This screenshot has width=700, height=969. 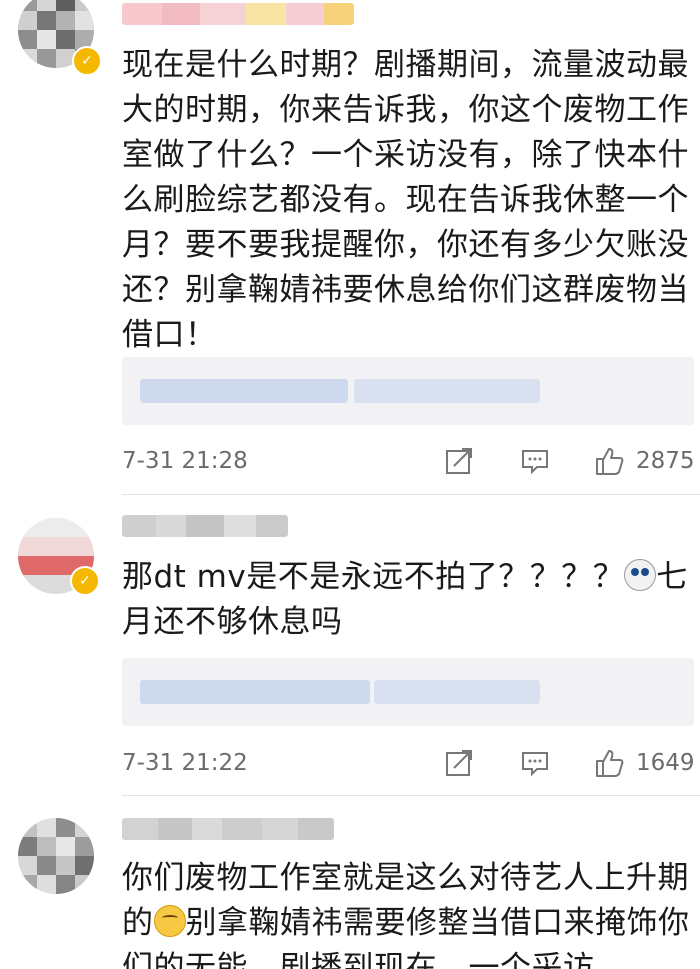 I want to click on avatar, so click(x=56, y=856).